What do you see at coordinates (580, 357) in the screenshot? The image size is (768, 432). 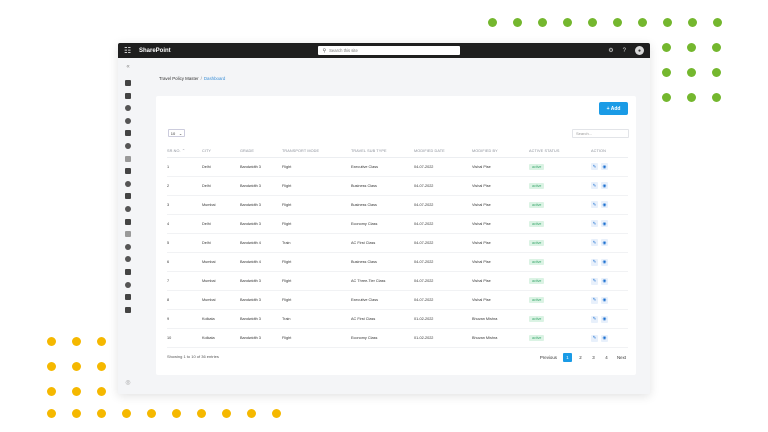 I see `pagination-page-2: 2` at bounding box center [580, 357].